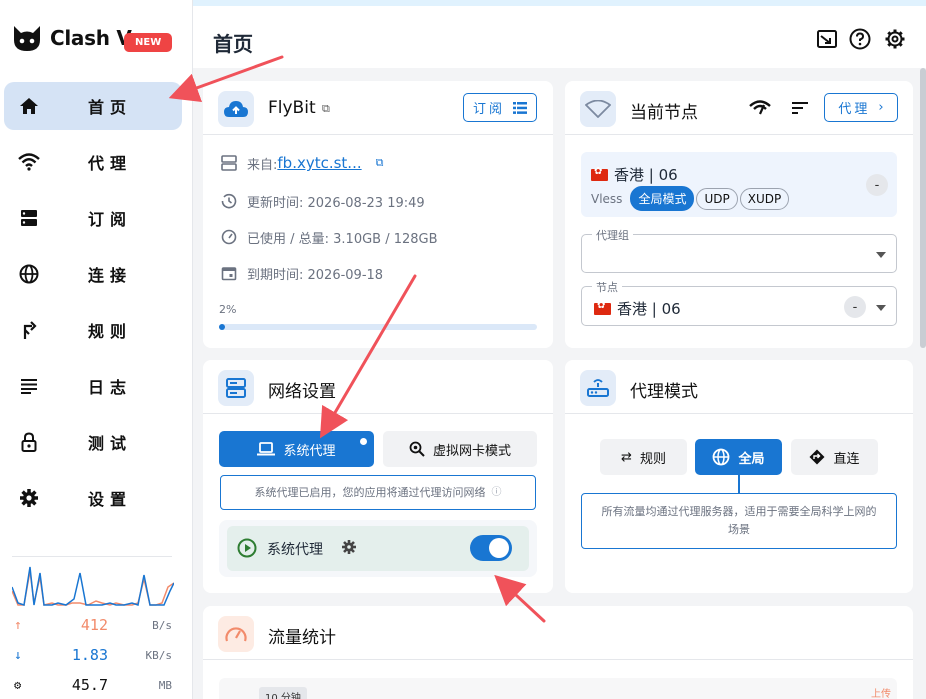 The width and height of the screenshot is (926, 699). Describe the element at coordinates (817, 457) in the screenshot. I see `direction-icon` at that location.